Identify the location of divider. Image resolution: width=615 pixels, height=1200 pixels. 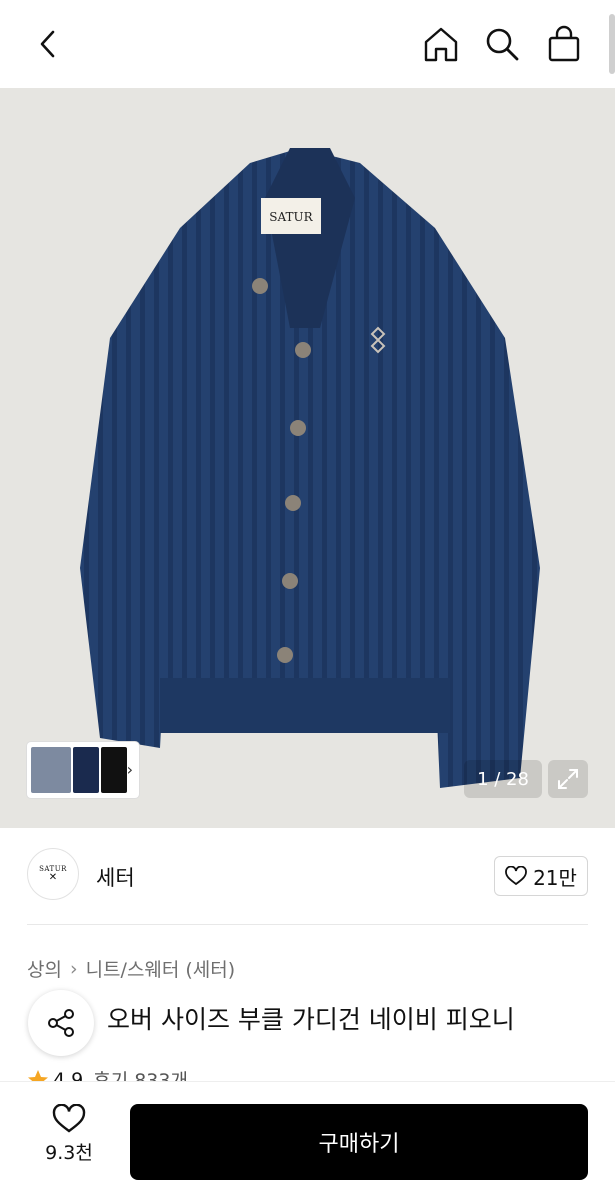
(307, 924).